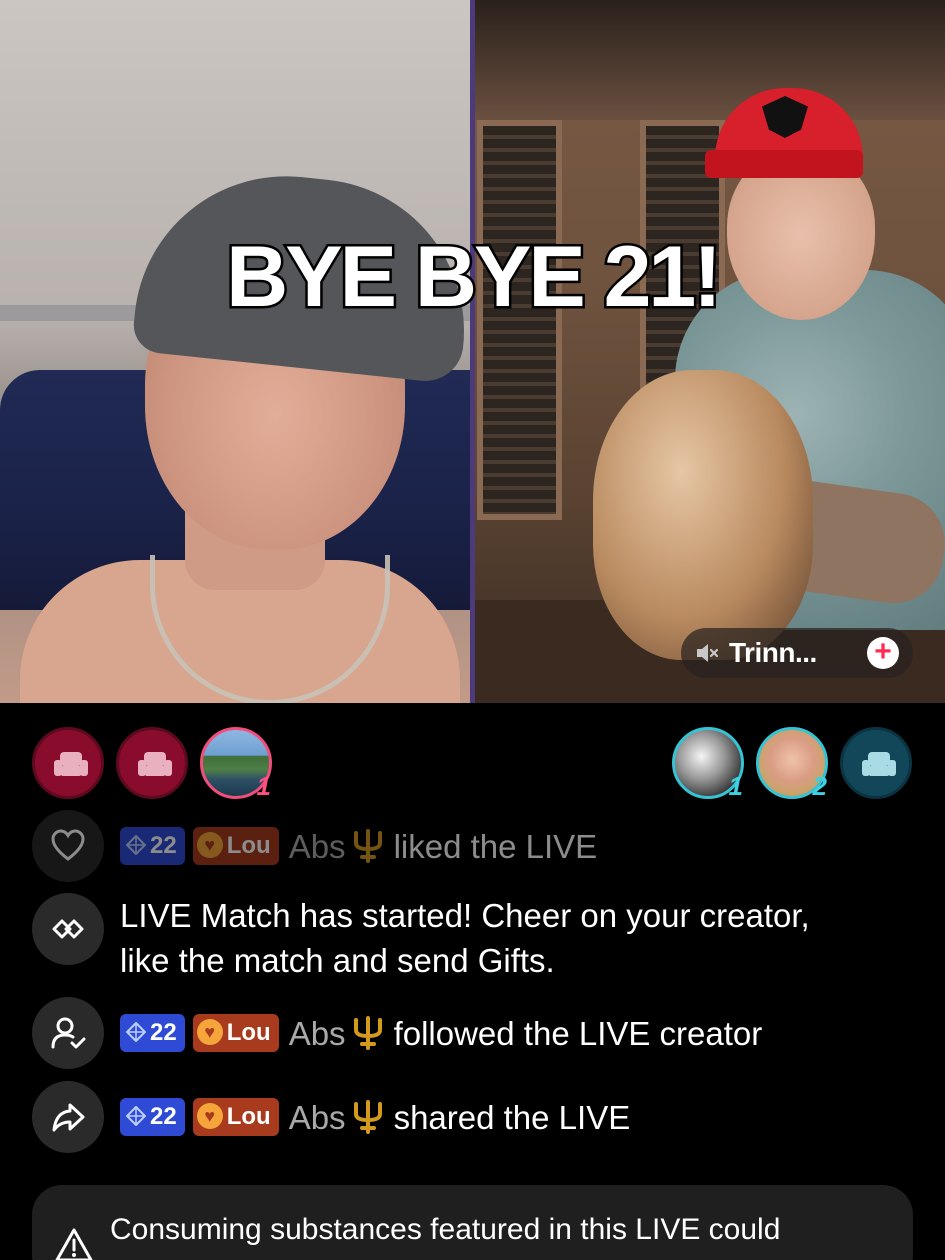  I want to click on chat-event-text: shared the LIVE, so click(512, 1117).